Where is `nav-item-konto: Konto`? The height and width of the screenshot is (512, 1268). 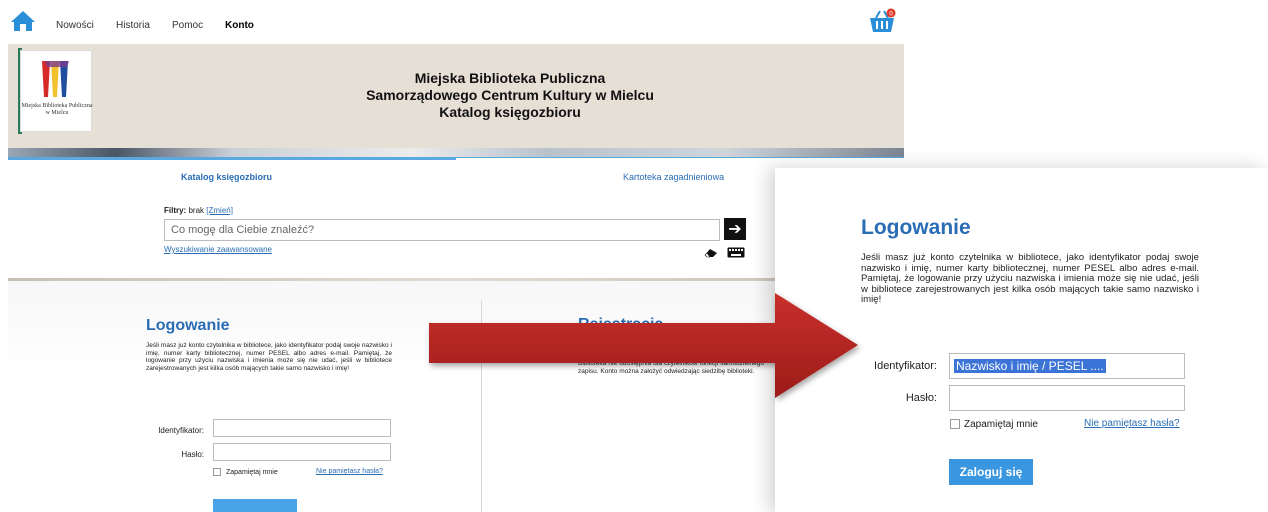 nav-item-konto: Konto is located at coordinates (239, 25).